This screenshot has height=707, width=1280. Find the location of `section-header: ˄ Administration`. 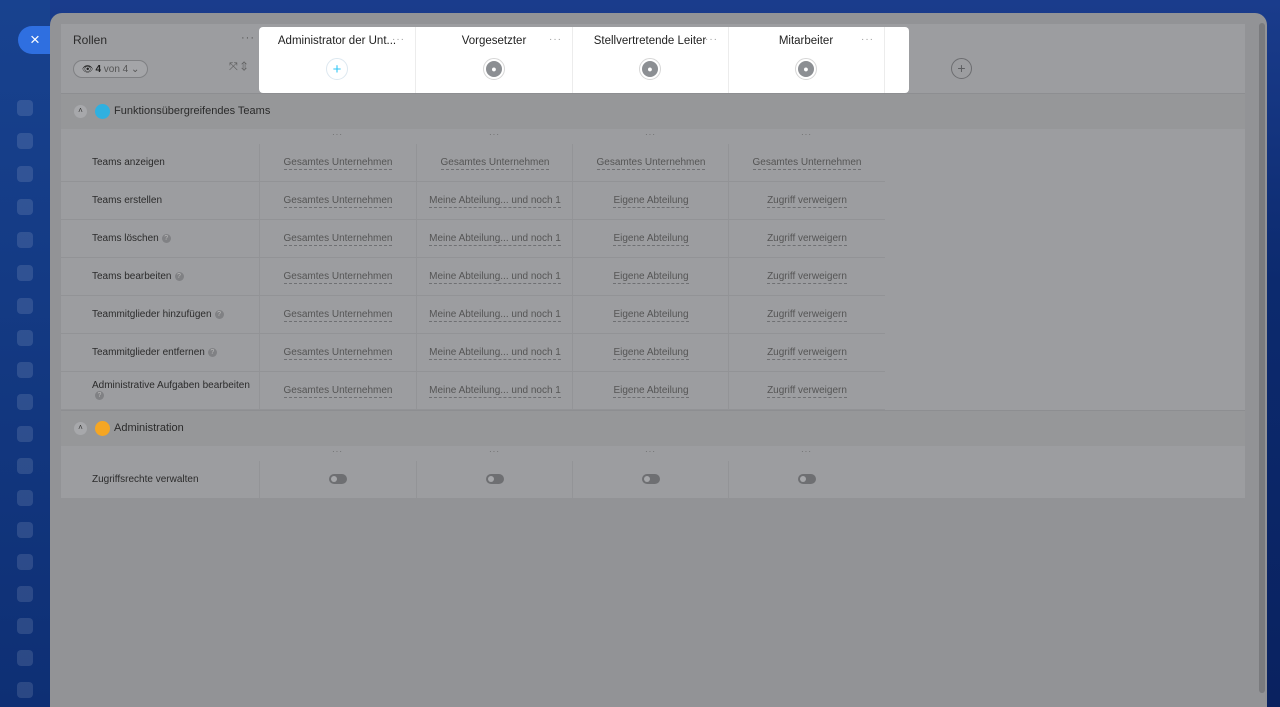

section-header: ˄ Administration is located at coordinates (653, 428).